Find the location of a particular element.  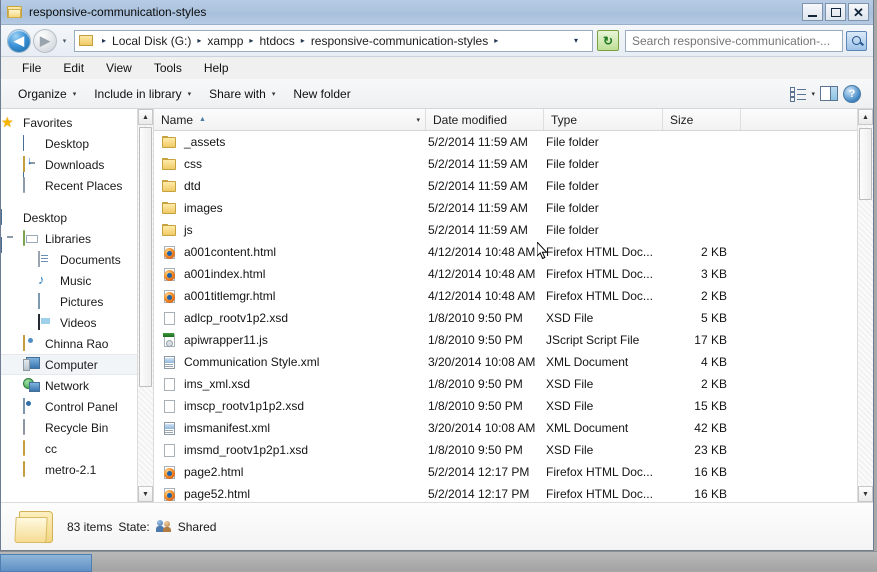

sidebar-scroll-thumb is located at coordinates (145, 257).